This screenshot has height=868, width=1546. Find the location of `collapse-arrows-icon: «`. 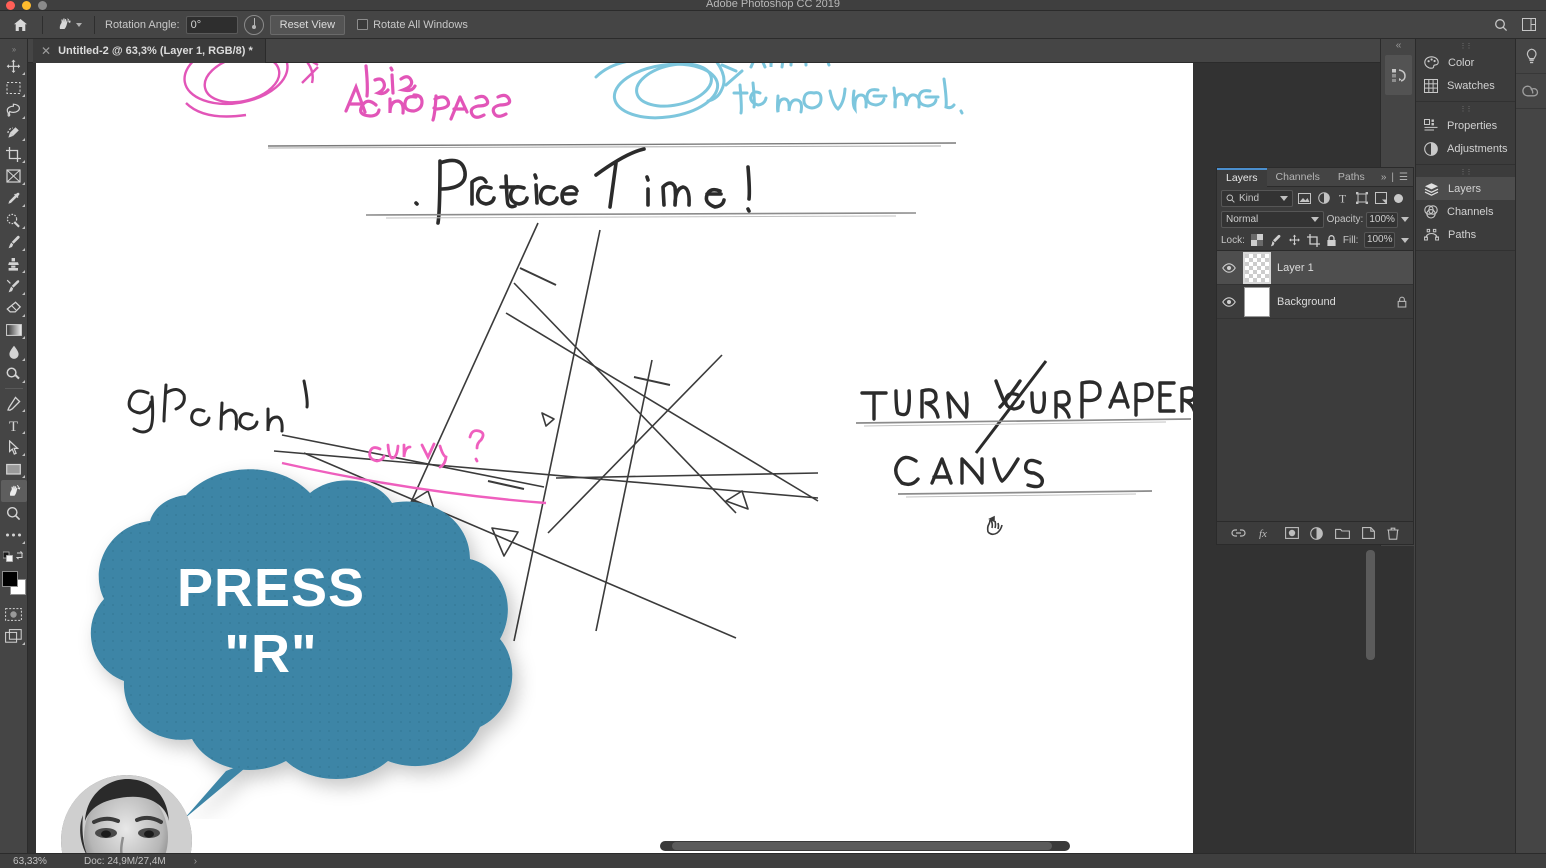

collapse-arrows-icon: « is located at coordinates (1398, 46).